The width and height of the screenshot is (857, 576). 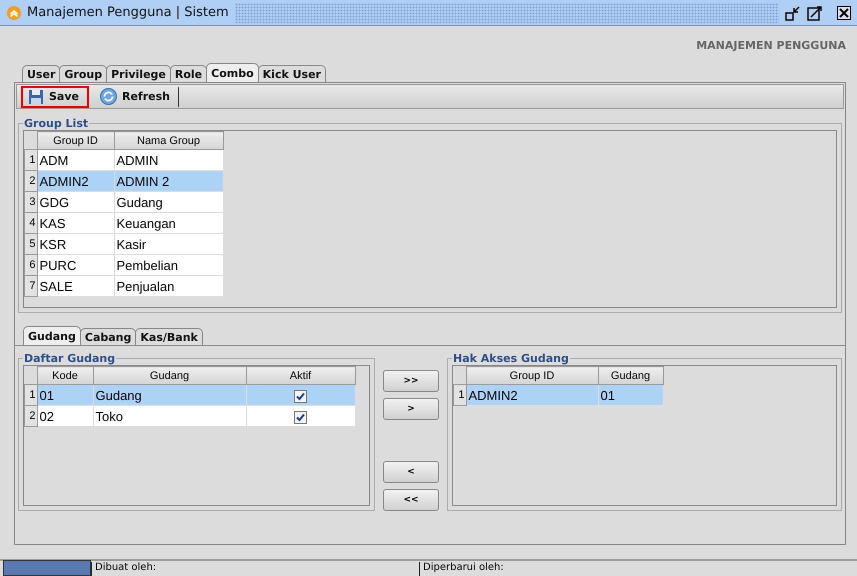 What do you see at coordinates (14, 13) in the screenshot?
I see `app-icon` at bounding box center [14, 13].